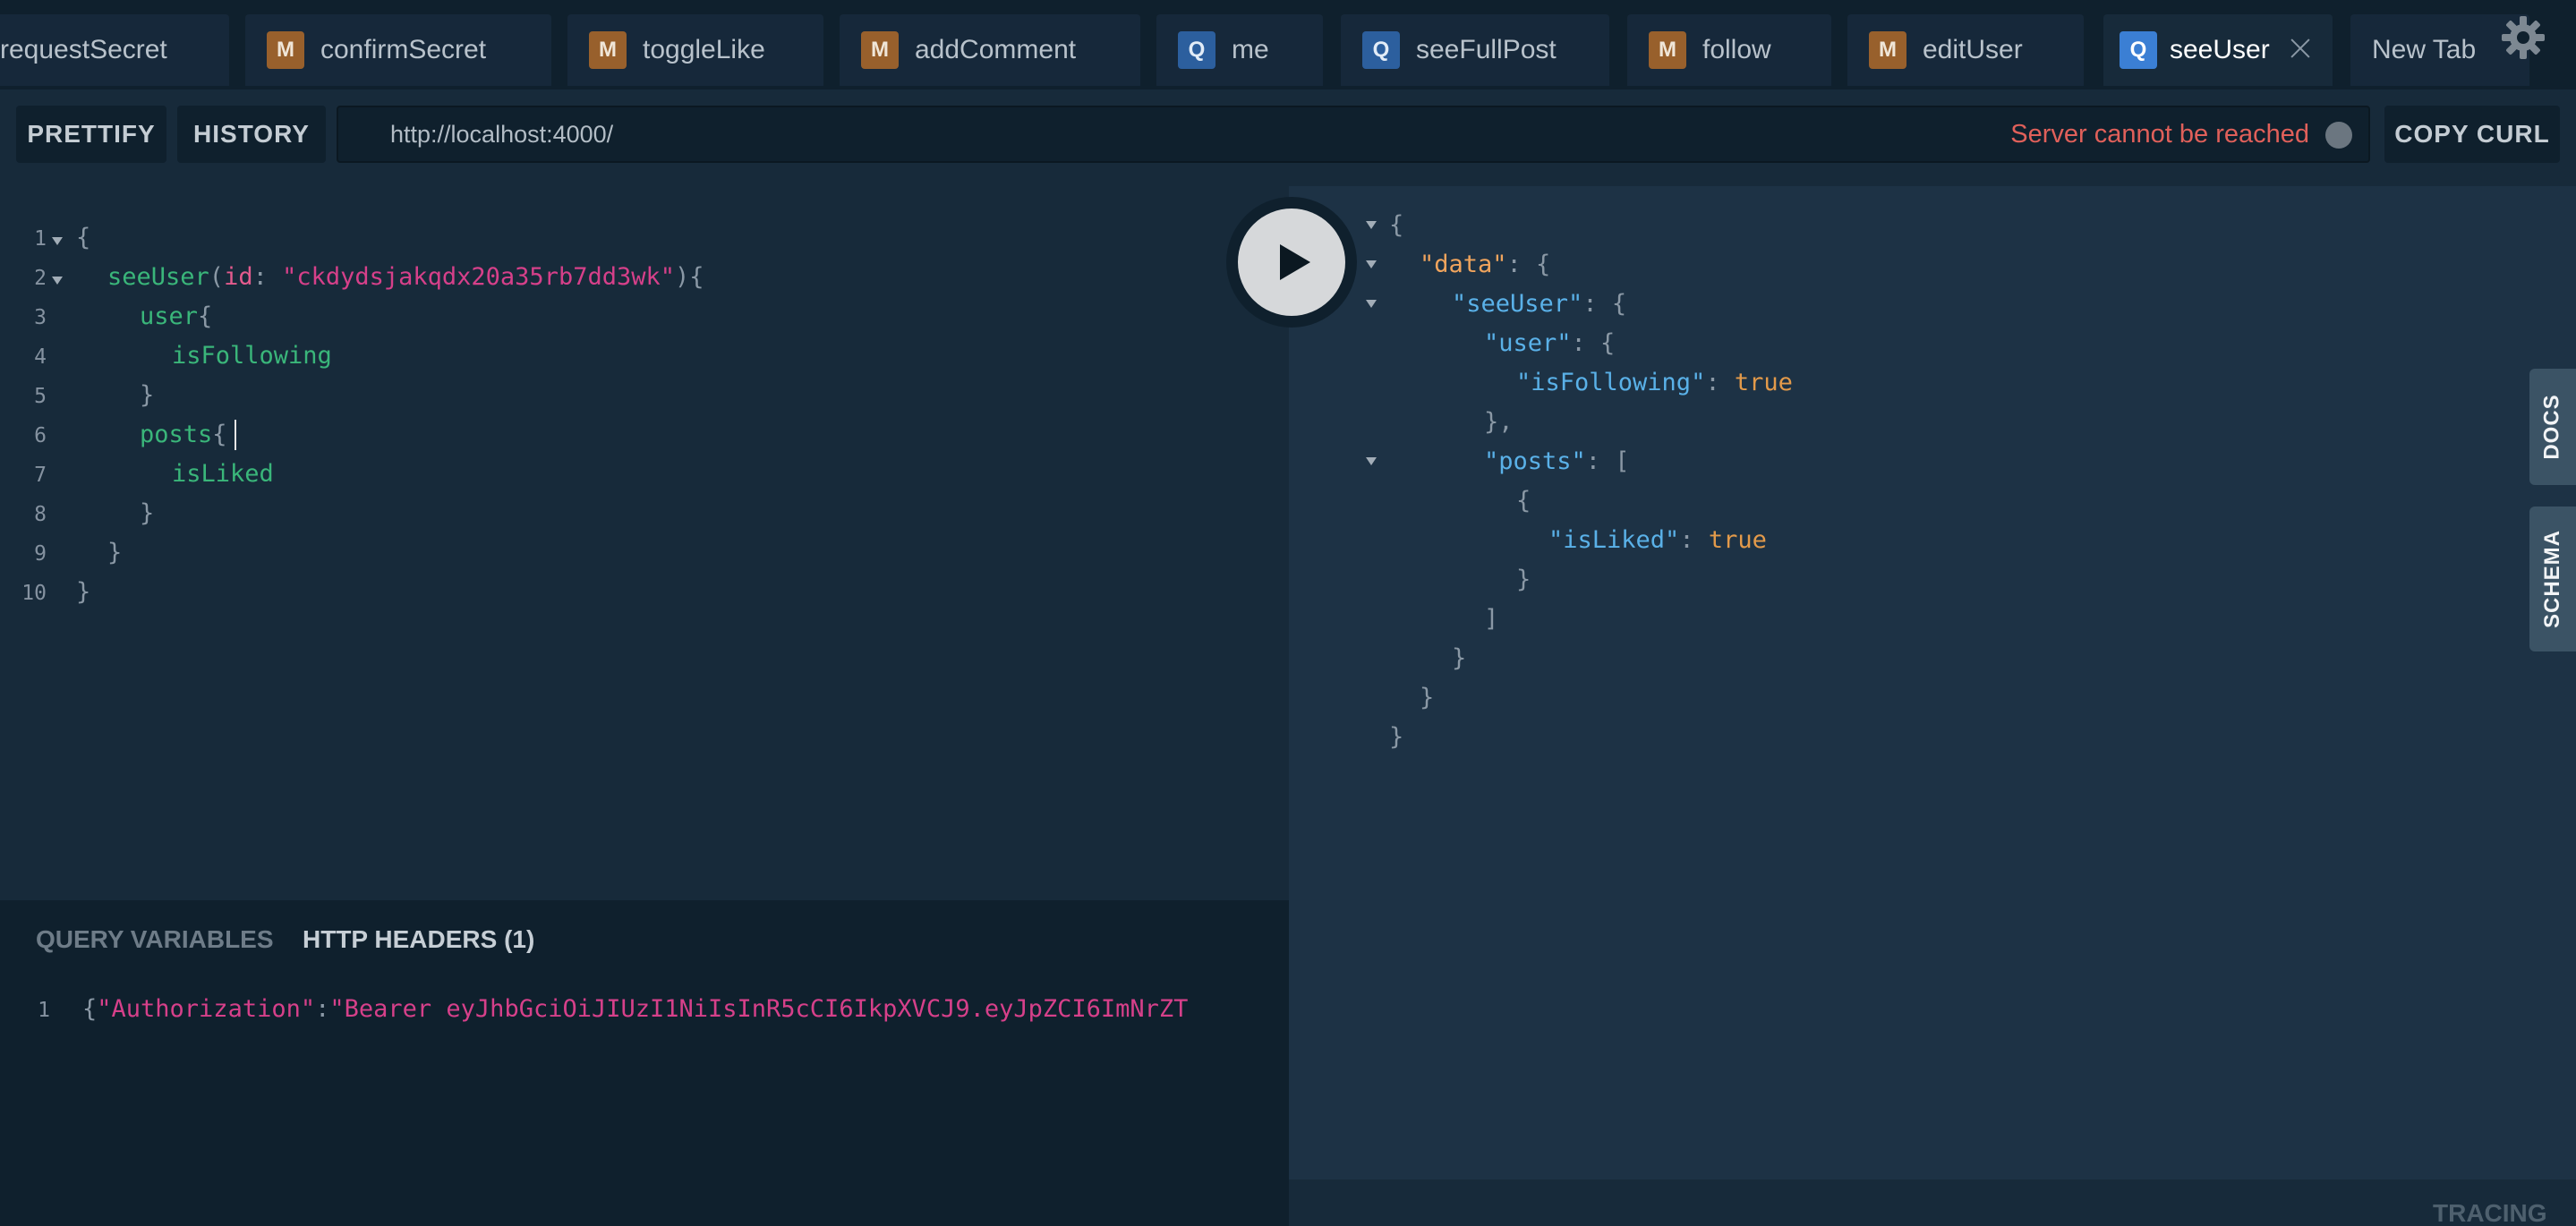  I want to click on code-token: "ckdydsjakqdx20a35rb7dd3wk", so click(478, 277).